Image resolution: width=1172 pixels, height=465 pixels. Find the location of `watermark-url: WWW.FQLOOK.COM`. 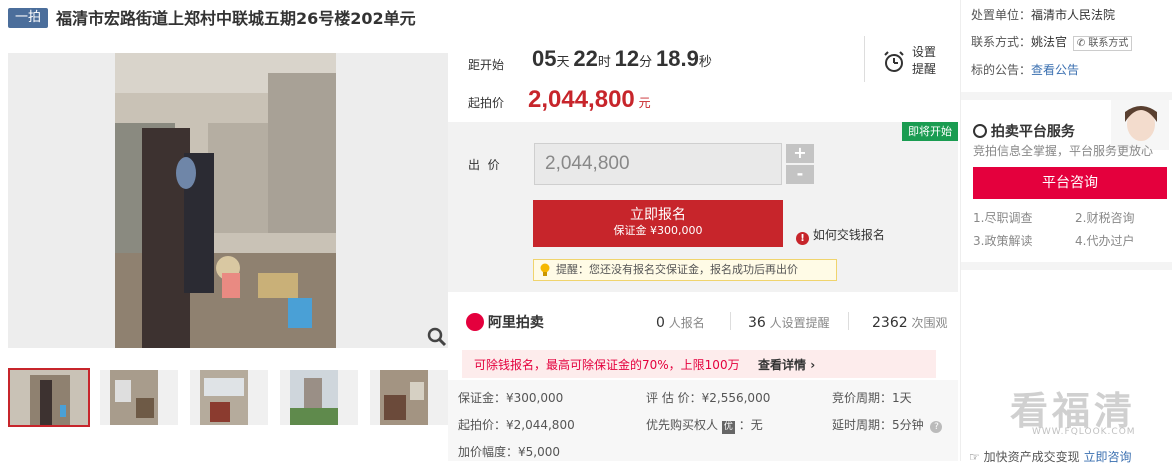

watermark-url: WWW.FQLOOK.COM is located at coordinates (1084, 432).